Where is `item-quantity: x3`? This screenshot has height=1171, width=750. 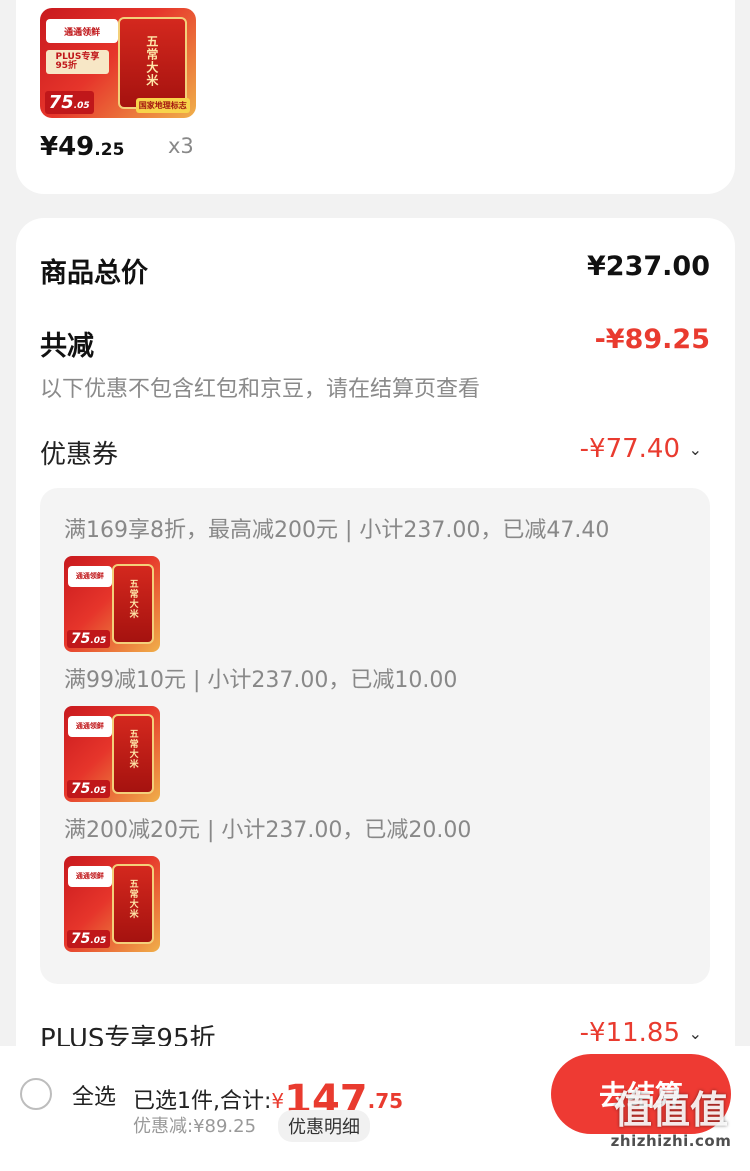
item-quantity: x3 is located at coordinates (181, 146).